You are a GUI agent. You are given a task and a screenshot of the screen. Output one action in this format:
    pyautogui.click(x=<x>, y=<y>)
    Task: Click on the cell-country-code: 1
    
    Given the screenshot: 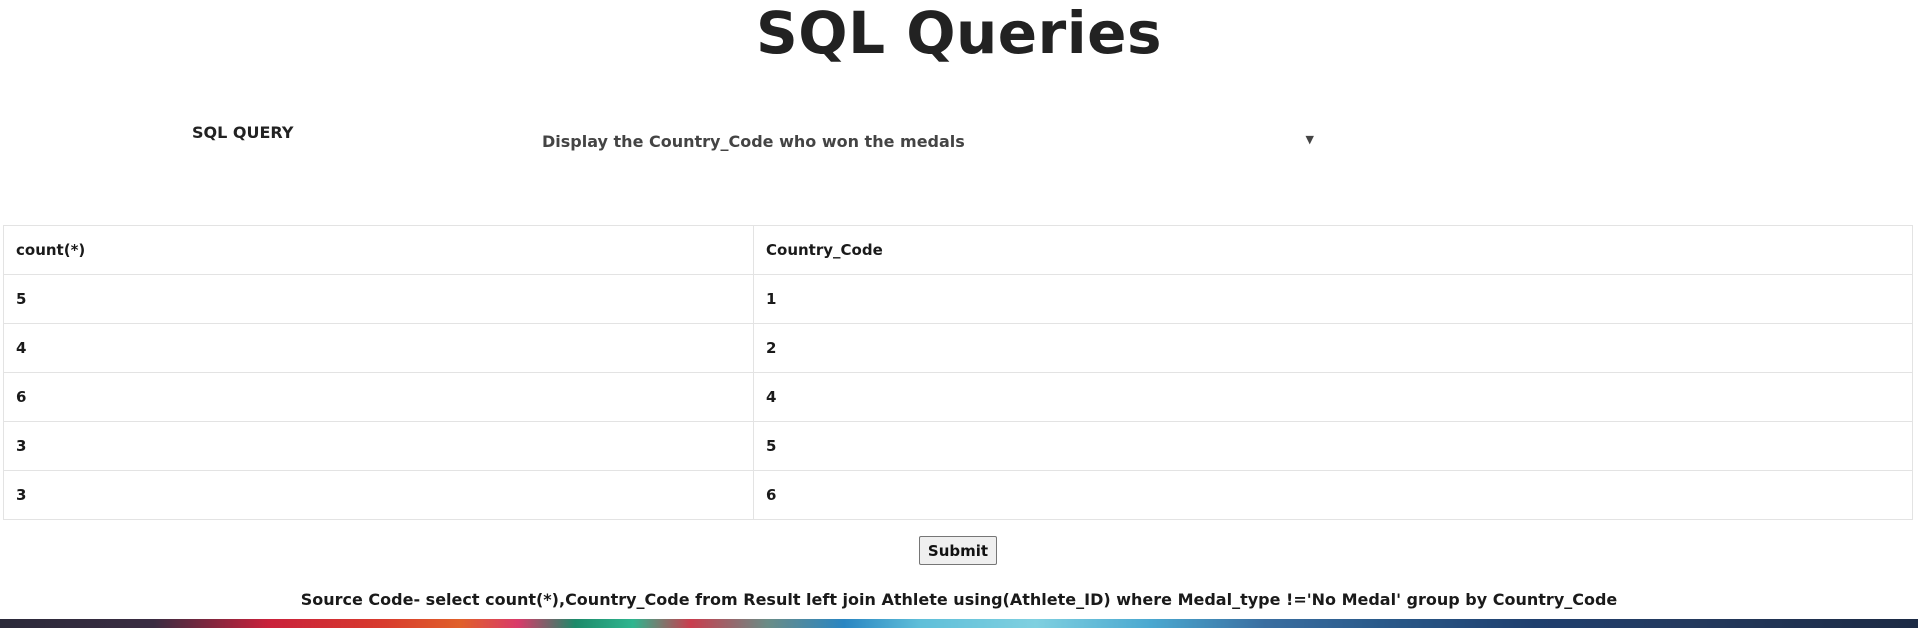 What is the action you would take?
    pyautogui.click(x=1333, y=299)
    